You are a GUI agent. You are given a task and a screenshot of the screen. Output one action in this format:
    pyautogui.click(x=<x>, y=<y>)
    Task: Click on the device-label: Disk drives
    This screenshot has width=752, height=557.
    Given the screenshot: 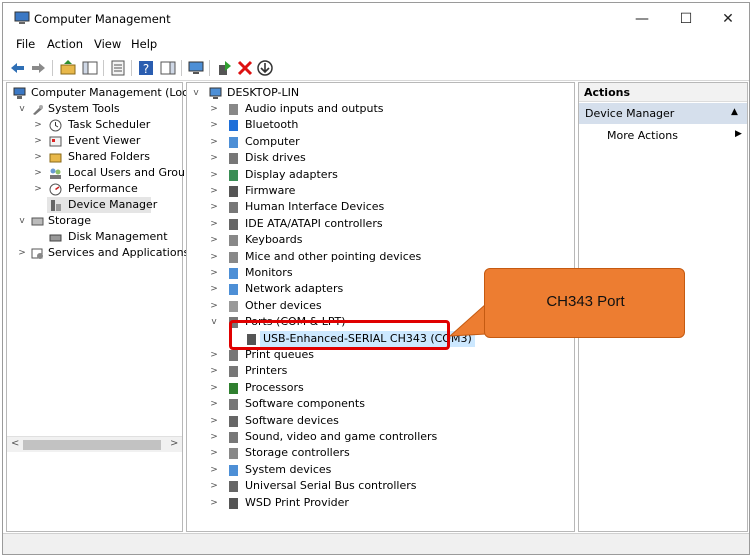 What is the action you would take?
    pyautogui.click(x=275, y=158)
    